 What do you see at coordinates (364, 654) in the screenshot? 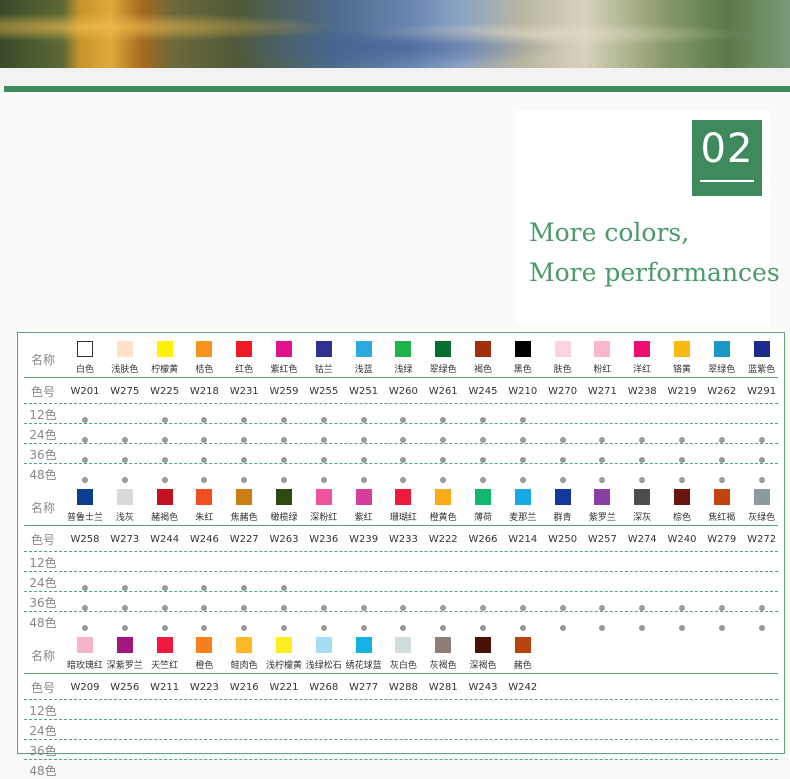
I see `color-swatch-cell: 绣花球蓝` at bounding box center [364, 654].